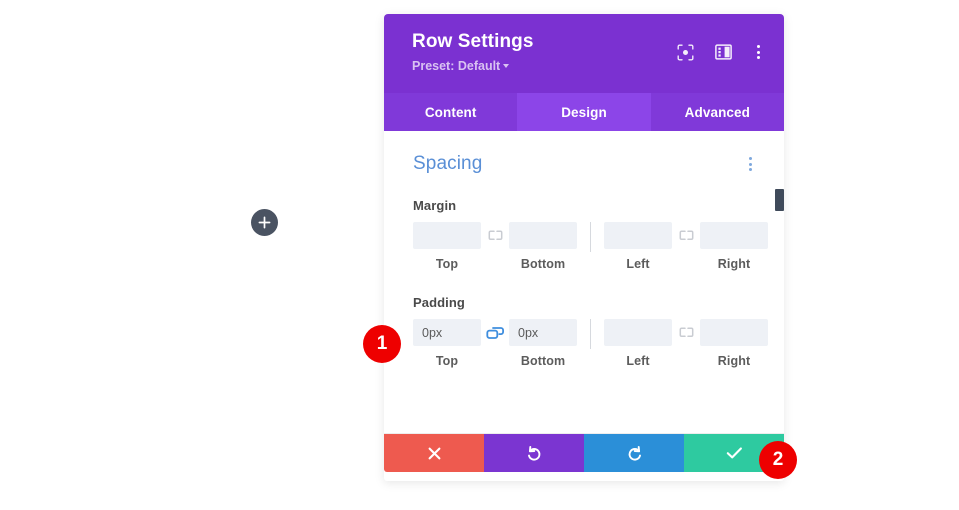 The image size is (959, 510). I want to click on undo-button, so click(534, 453).